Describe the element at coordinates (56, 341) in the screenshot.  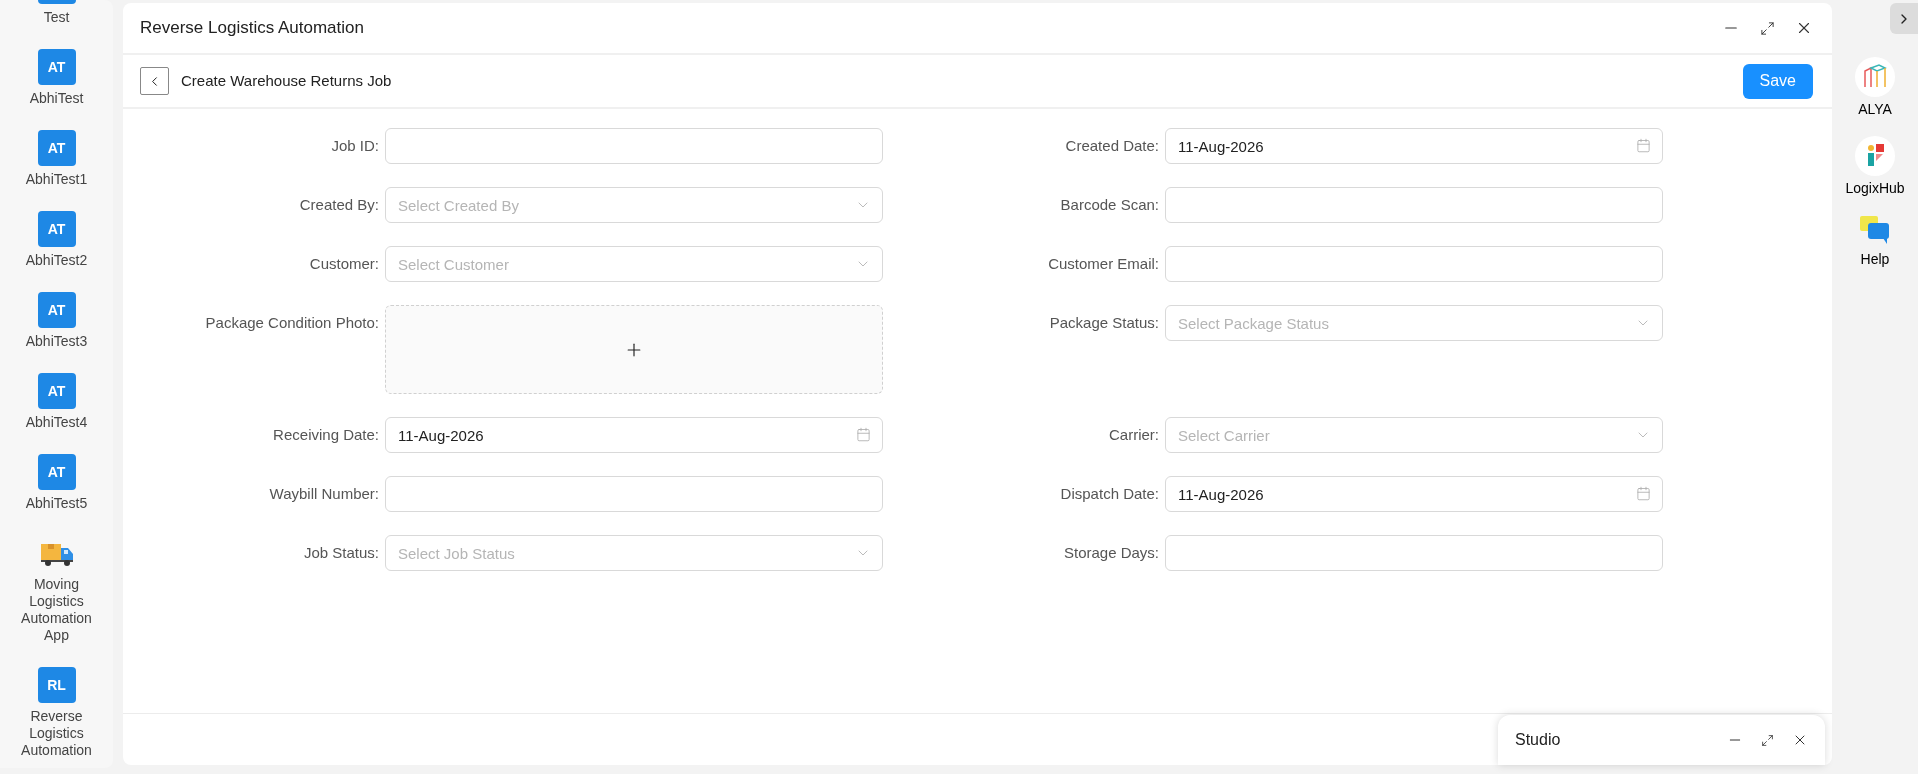
I see `app-label: AbhiTest3` at that location.